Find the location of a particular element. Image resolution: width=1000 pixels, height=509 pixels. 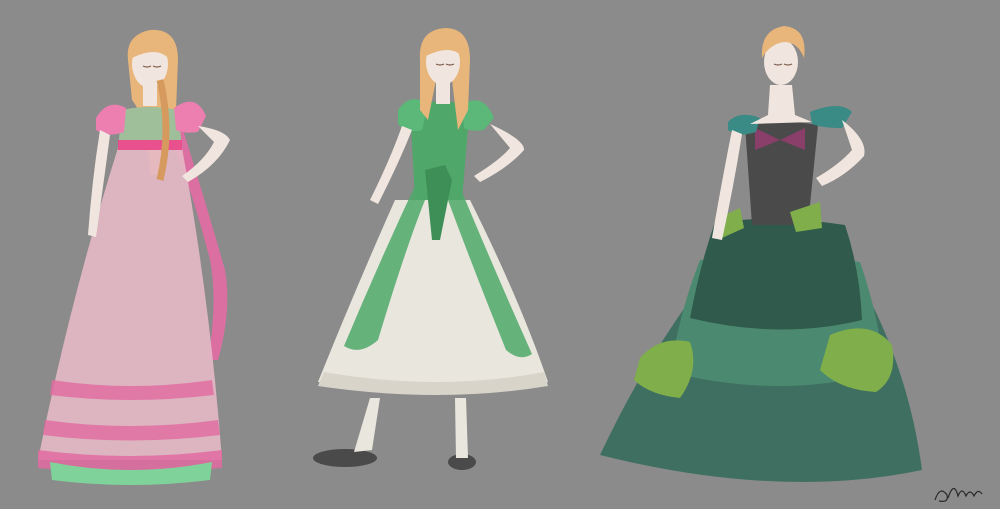

left-arm is located at coordinates (391, 165).